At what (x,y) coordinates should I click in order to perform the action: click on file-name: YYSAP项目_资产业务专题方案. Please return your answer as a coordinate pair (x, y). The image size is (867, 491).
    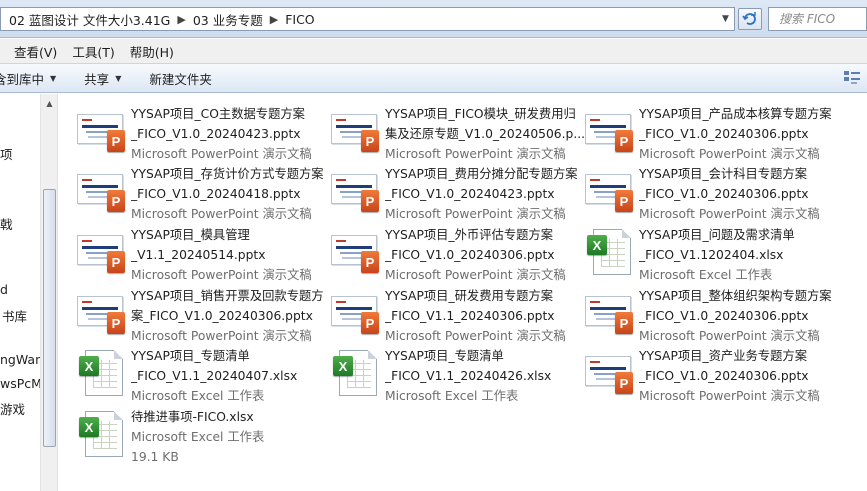
    Looking at the image, I should click on (723, 356).